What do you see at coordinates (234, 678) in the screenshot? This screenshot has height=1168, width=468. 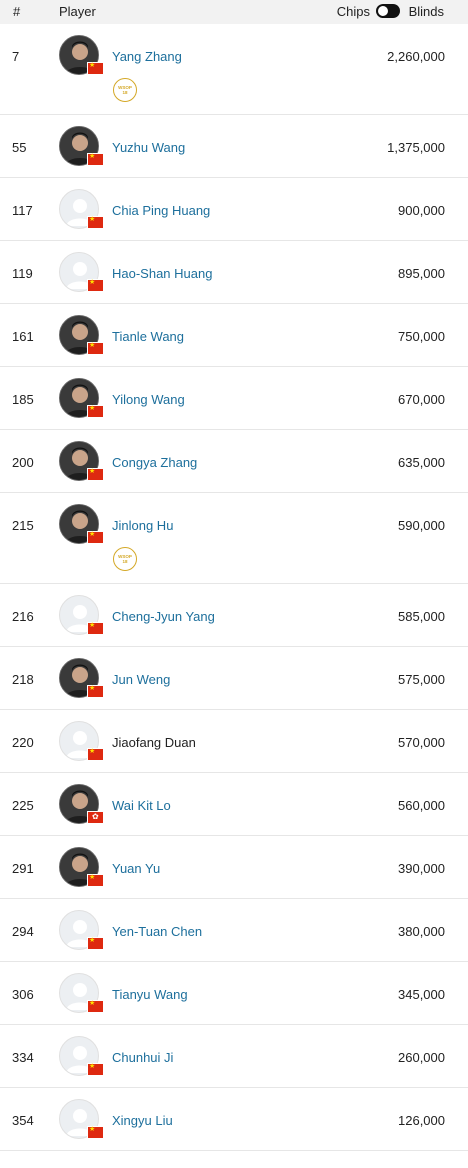 I see `table-row: 218 ★ Jun Weng 575,000` at bounding box center [234, 678].